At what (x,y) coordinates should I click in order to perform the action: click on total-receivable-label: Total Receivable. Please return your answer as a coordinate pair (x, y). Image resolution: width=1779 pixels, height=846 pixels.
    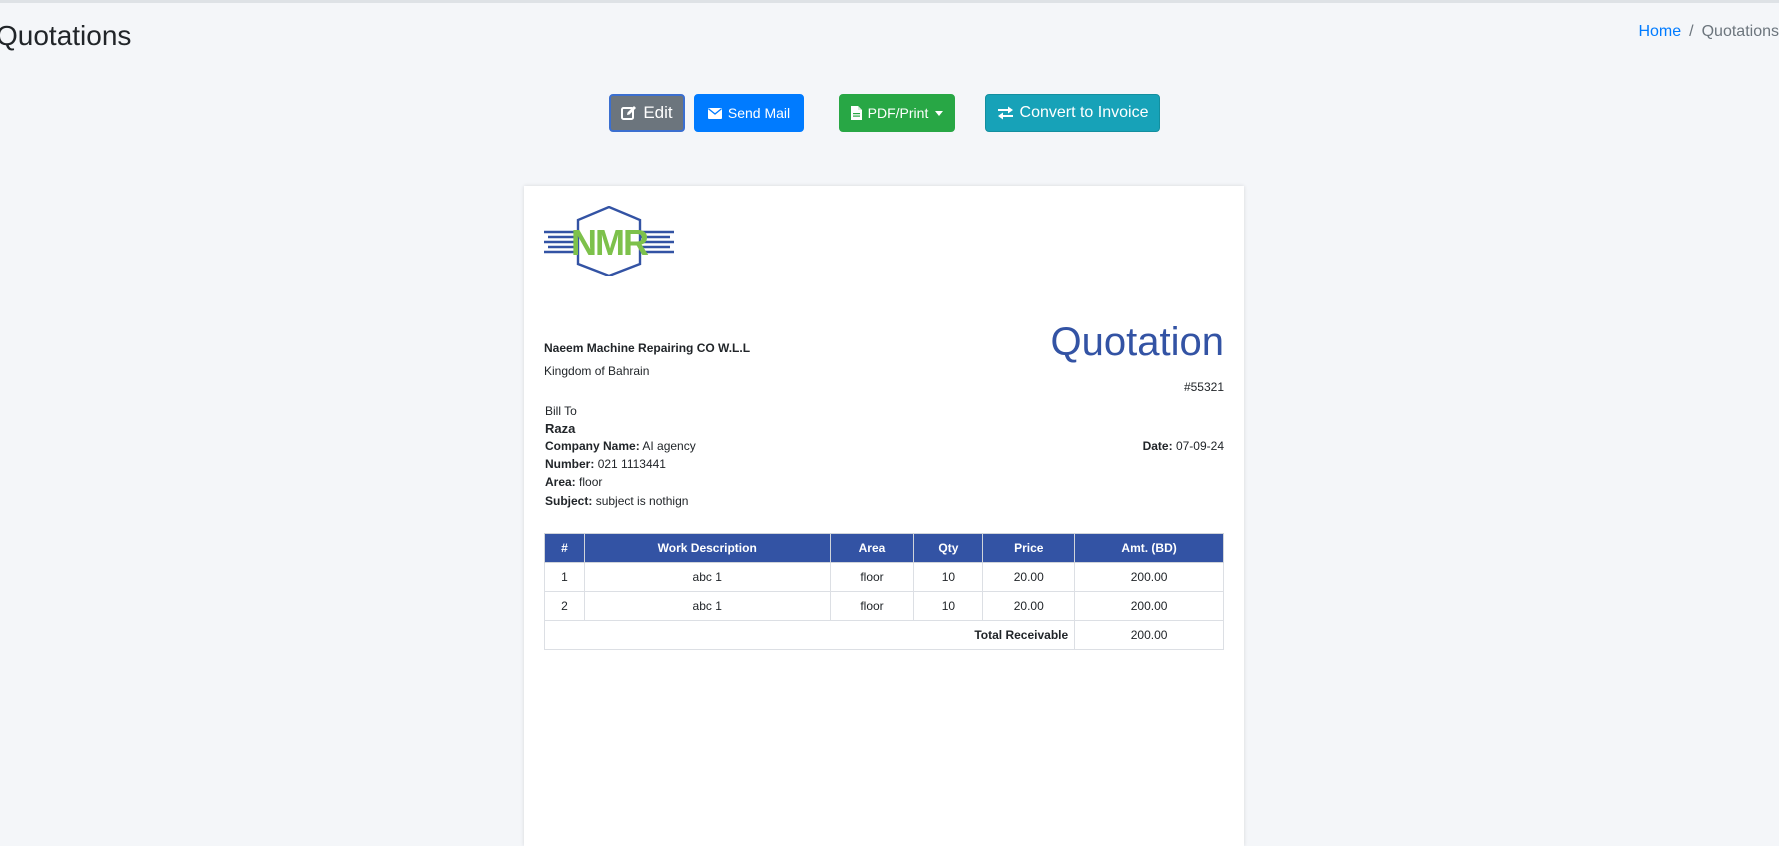
    Looking at the image, I should click on (809, 635).